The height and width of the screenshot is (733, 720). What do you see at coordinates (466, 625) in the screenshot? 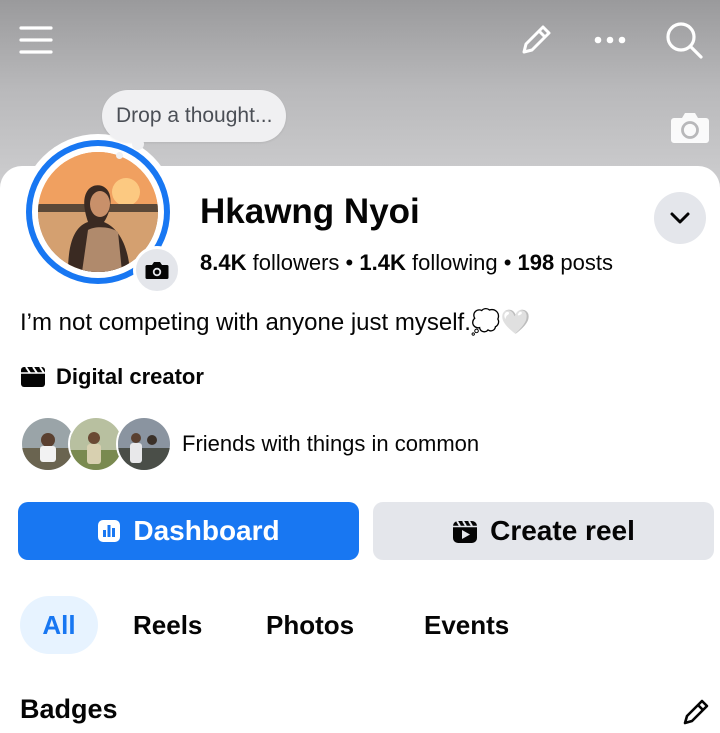
I see `tab-events: Events` at bounding box center [466, 625].